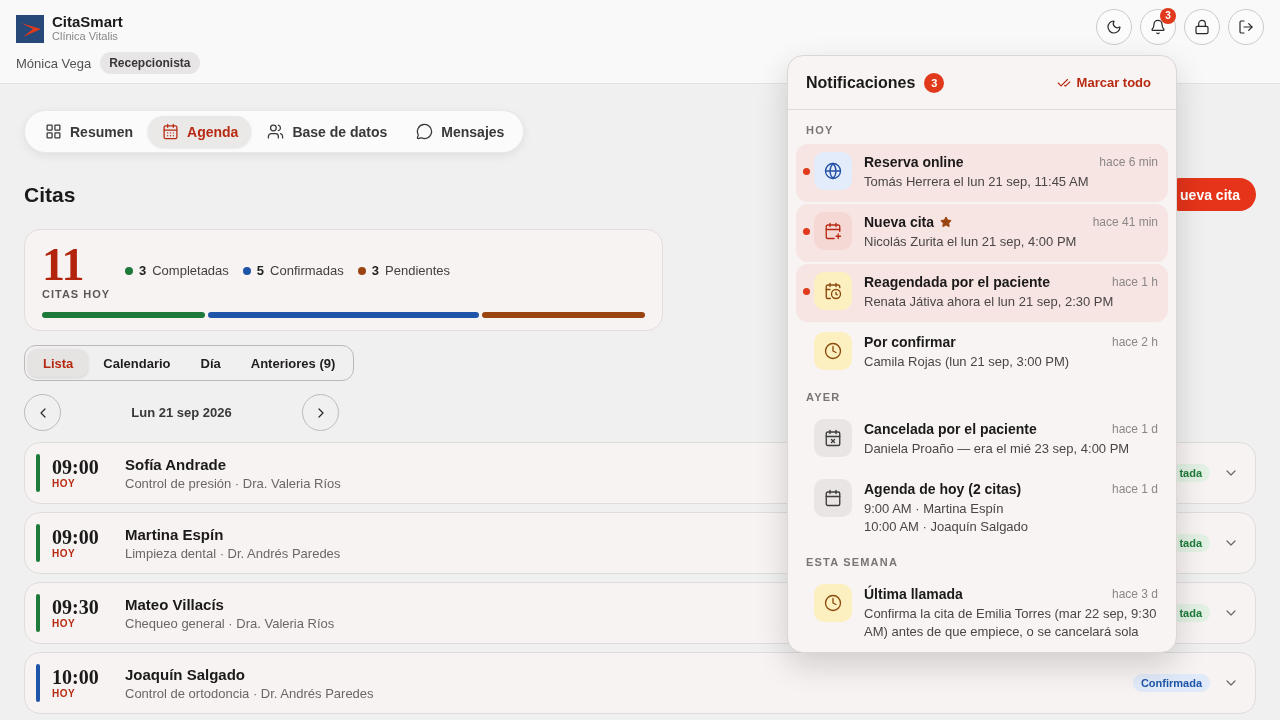 This screenshot has width=1280, height=720. I want to click on status-badge: Confirmada, so click(1171, 683).